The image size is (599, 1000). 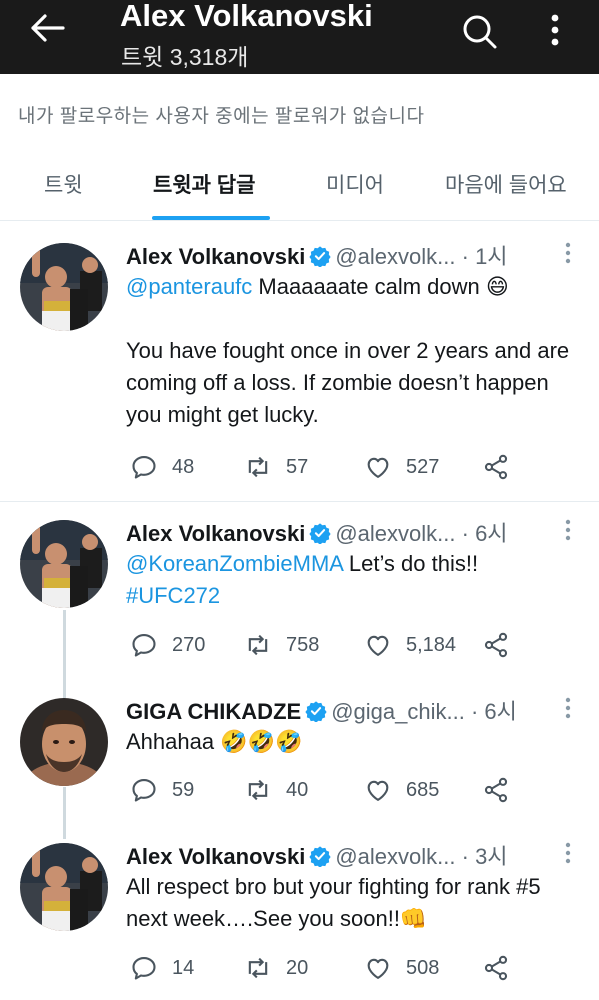 What do you see at coordinates (281, 645) in the screenshot?
I see `retweet-button: 758` at bounding box center [281, 645].